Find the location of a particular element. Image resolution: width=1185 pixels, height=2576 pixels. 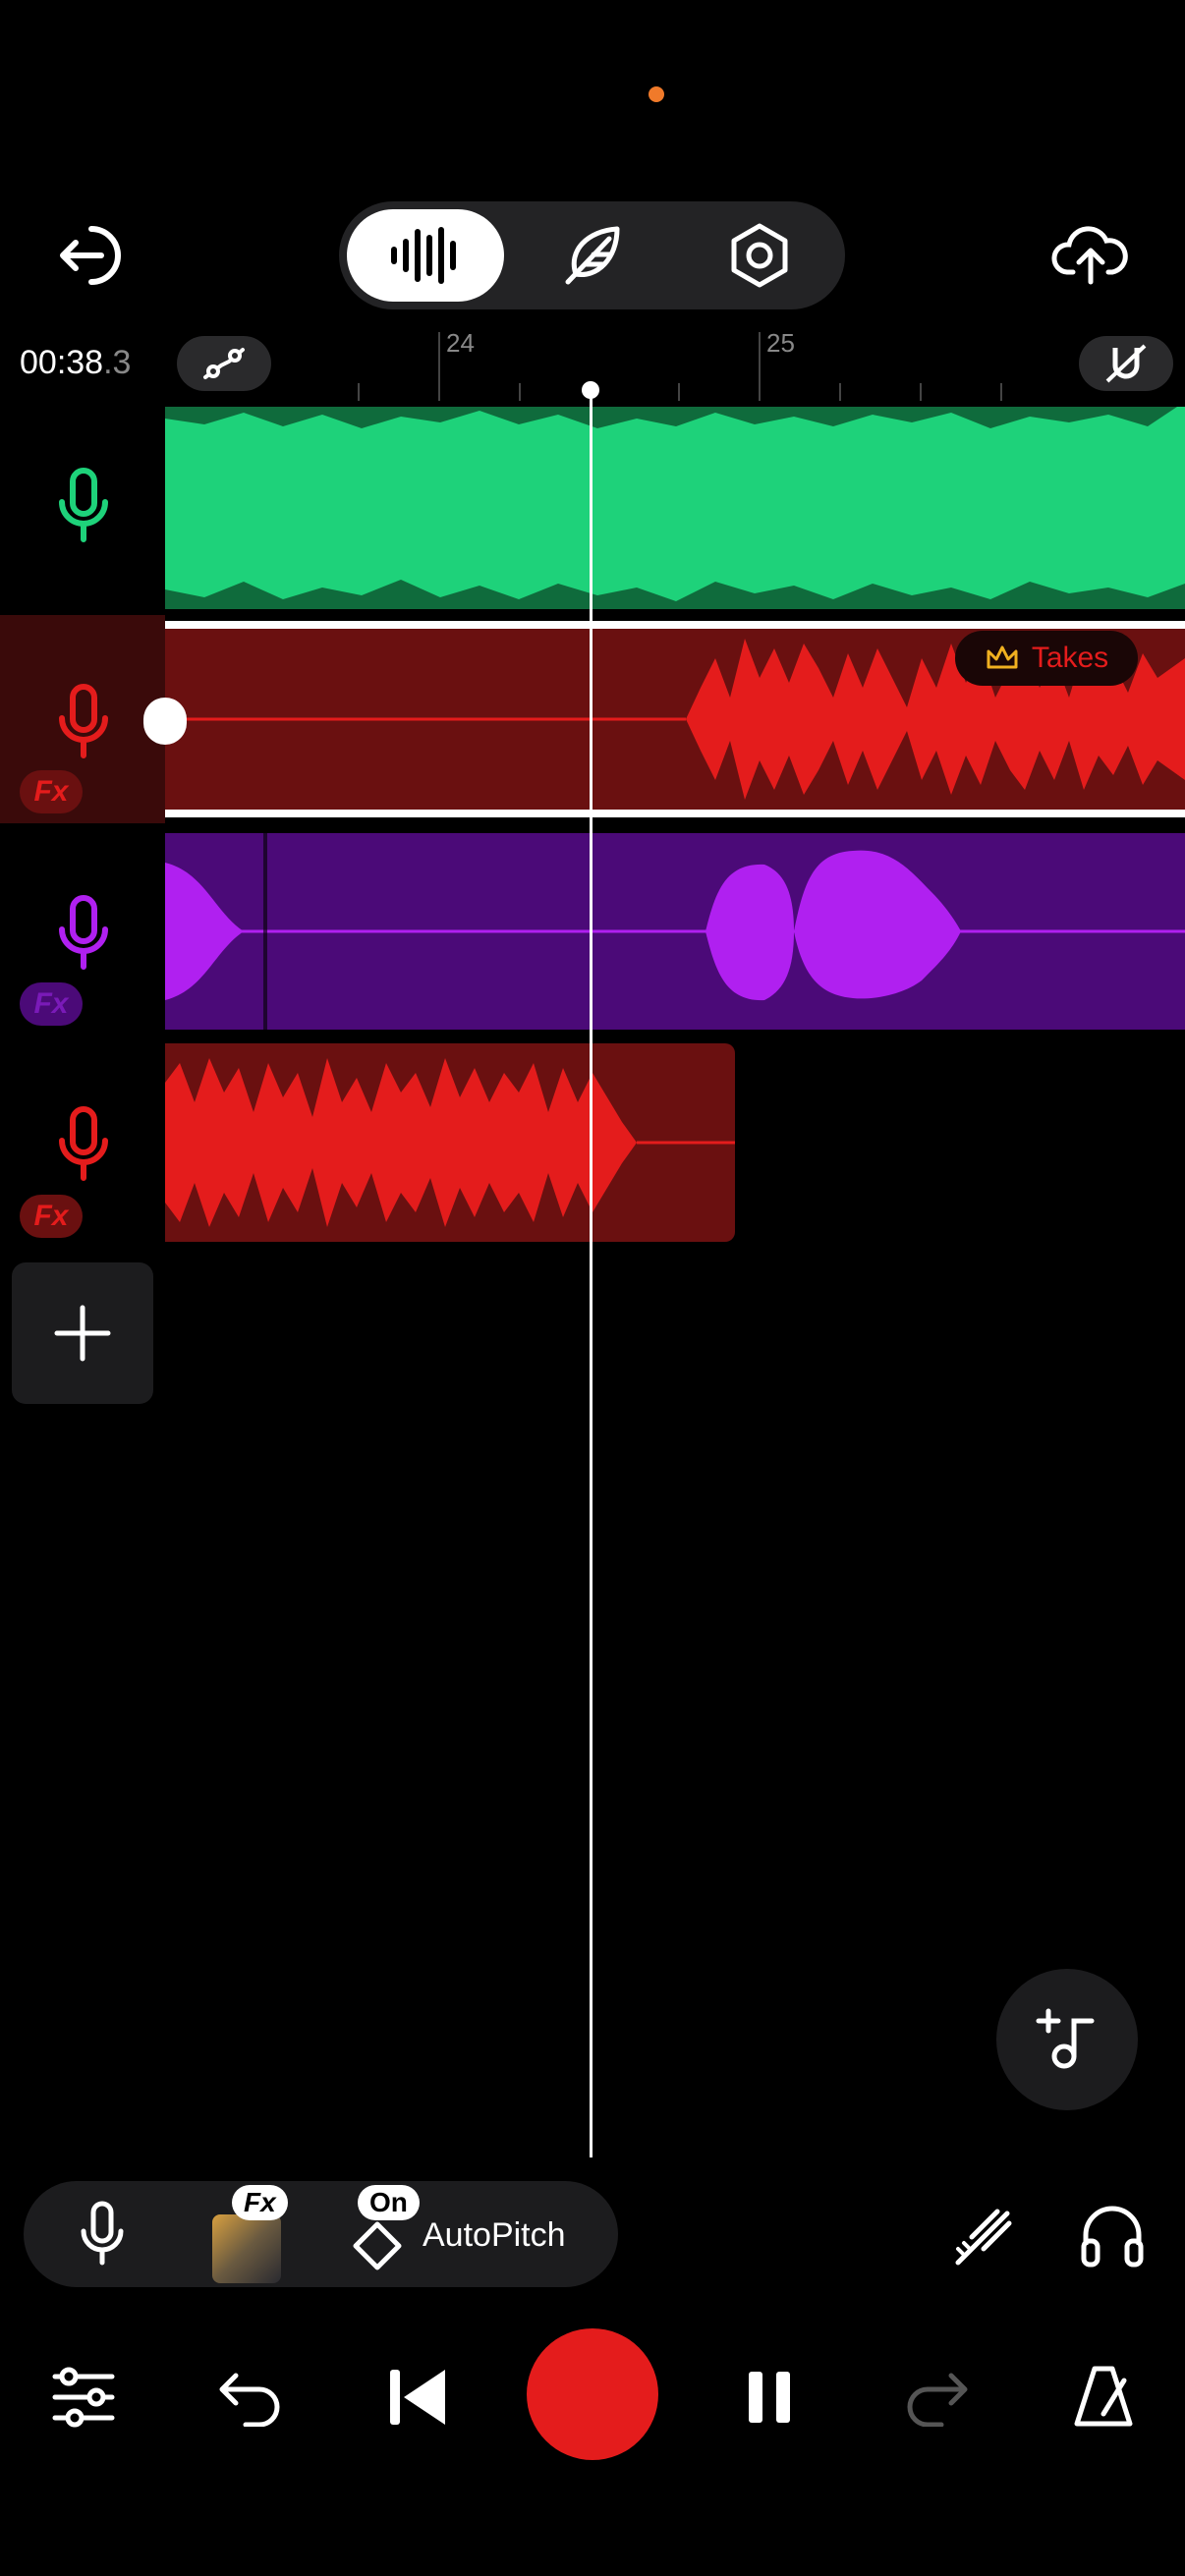

track-3-clip is located at coordinates (675, 931).